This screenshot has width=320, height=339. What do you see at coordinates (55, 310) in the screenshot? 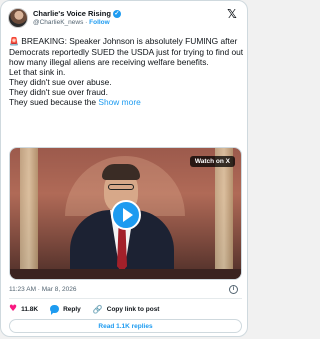
I see `reply-icon` at bounding box center [55, 310].